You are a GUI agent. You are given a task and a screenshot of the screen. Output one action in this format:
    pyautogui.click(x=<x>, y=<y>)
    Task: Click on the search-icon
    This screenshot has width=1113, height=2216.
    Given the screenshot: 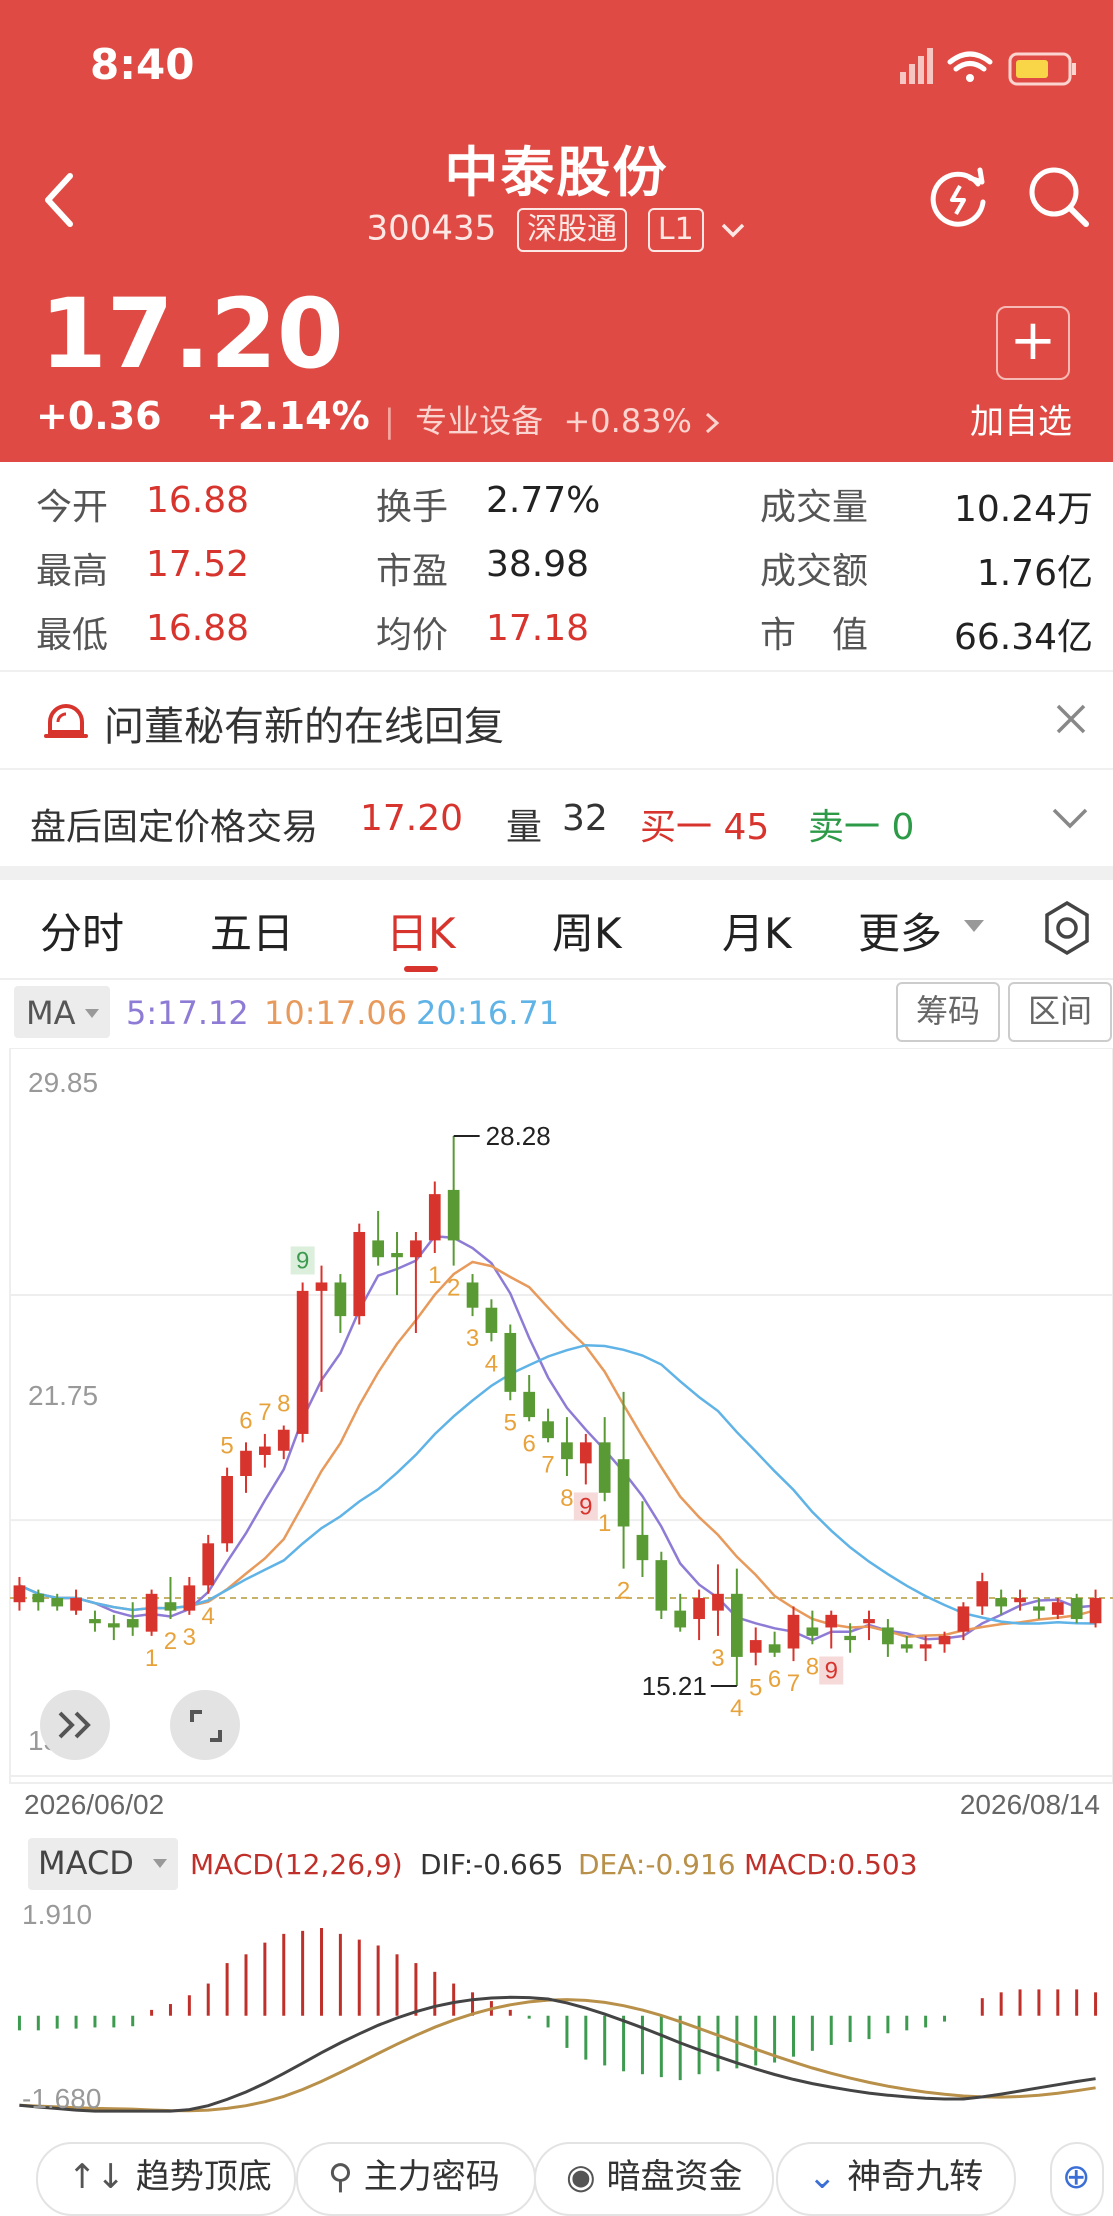 What is the action you would take?
    pyautogui.click(x=1059, y=197)
    